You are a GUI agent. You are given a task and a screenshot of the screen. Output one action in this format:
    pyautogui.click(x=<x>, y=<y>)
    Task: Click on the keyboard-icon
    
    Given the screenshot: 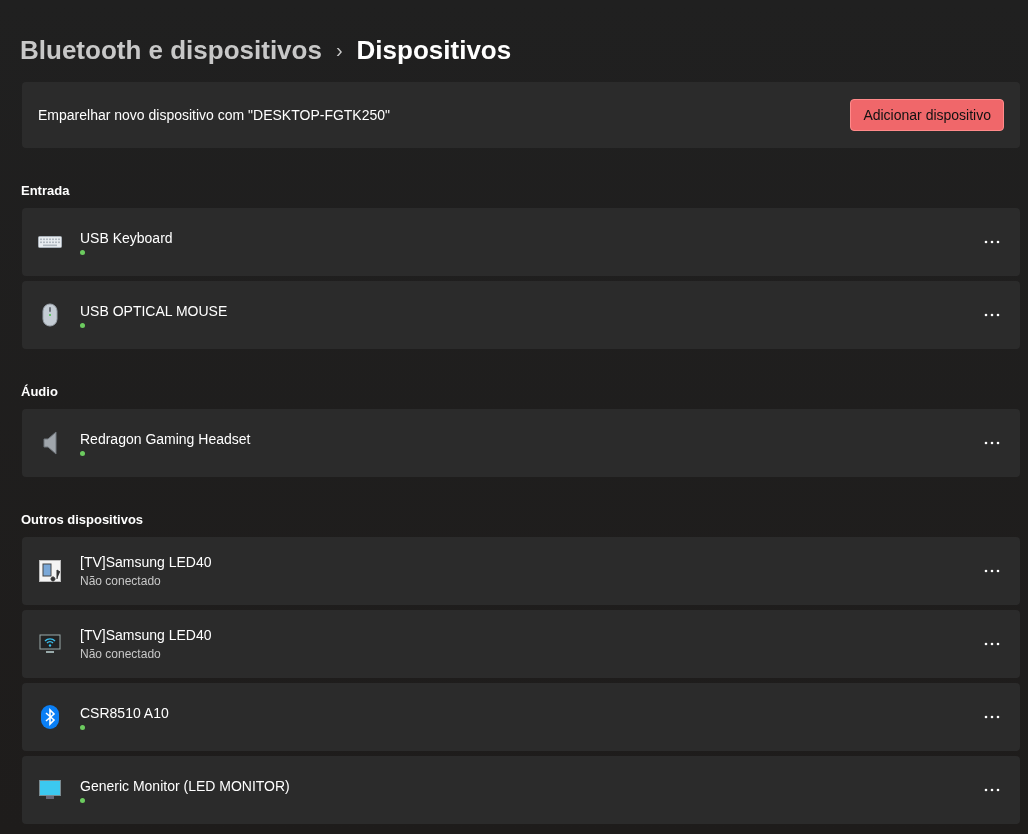 What is the action you would take?
    pyautogui.click(x=50, y=242)
    